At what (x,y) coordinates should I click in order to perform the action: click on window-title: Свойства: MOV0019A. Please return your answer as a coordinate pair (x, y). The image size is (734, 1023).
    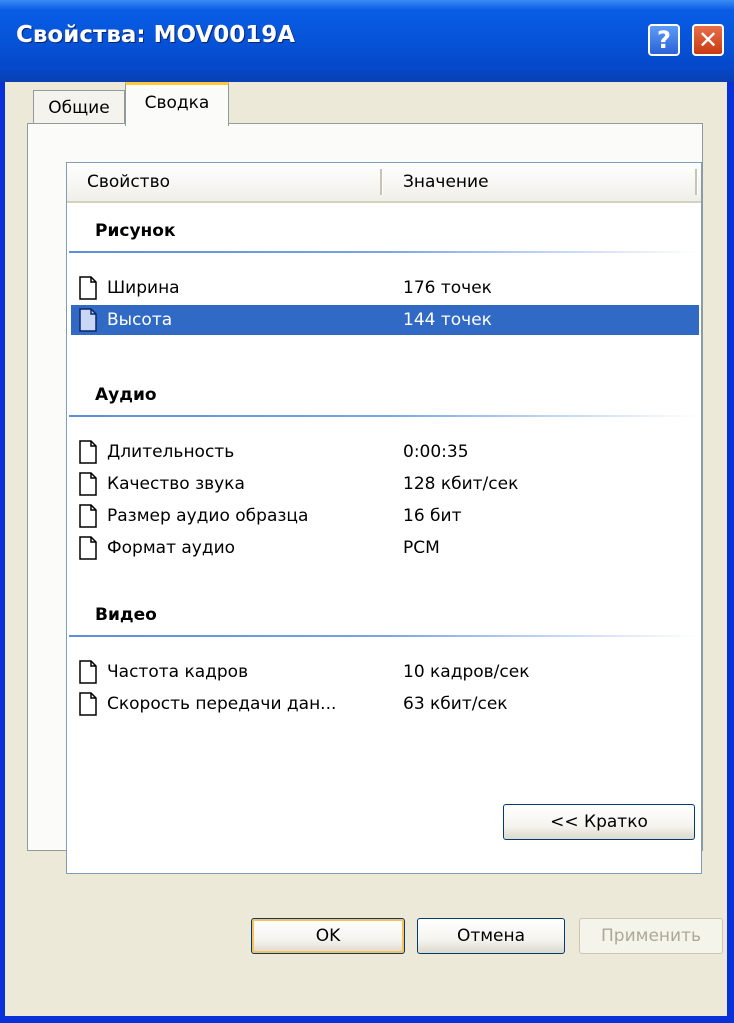
    Looking at the image, I should click on (156, 35).